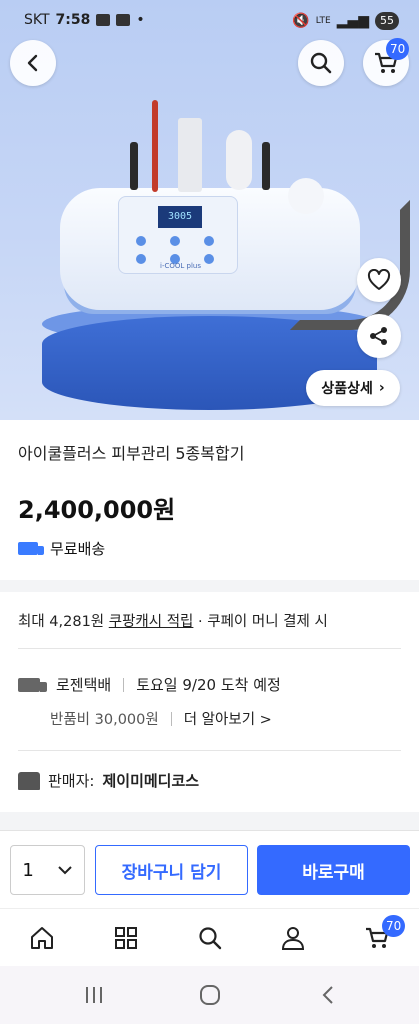 This screenshot has height=1024, width=419. I want to click on seller-row: 판매자: 제이미메디코스, so click(108, 780).